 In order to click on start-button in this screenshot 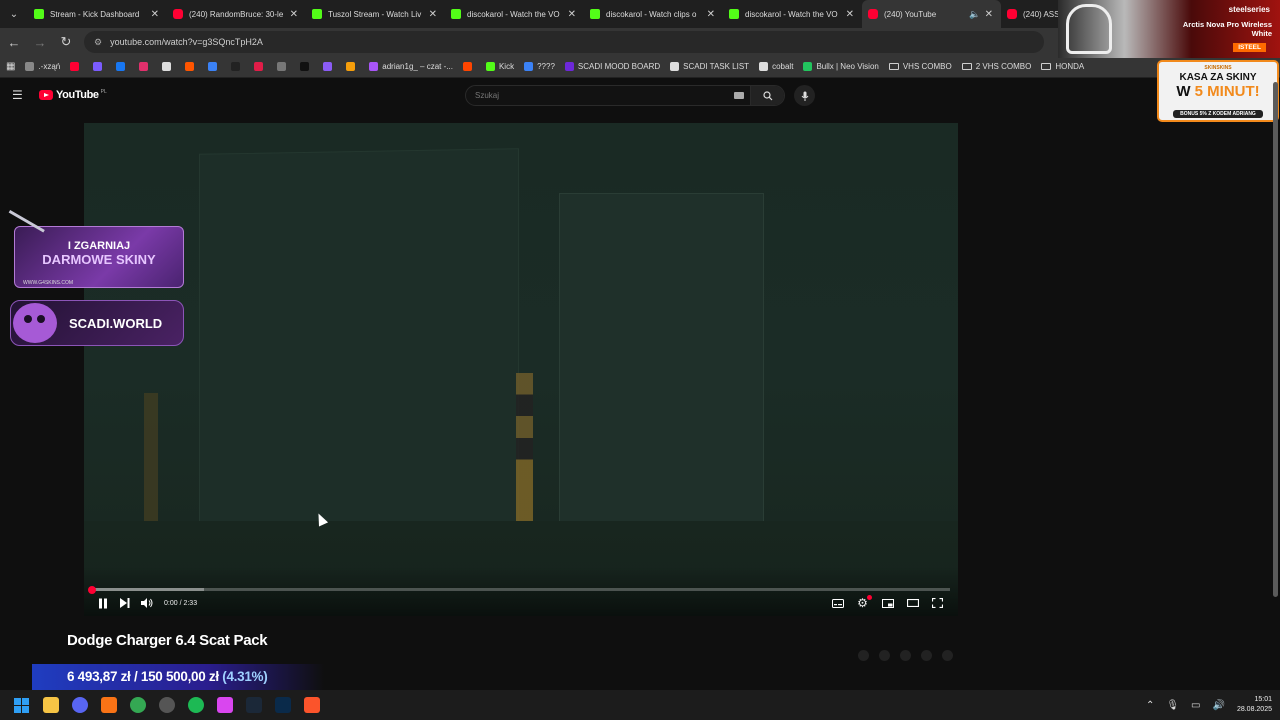, I will do `click(21, 705)`.